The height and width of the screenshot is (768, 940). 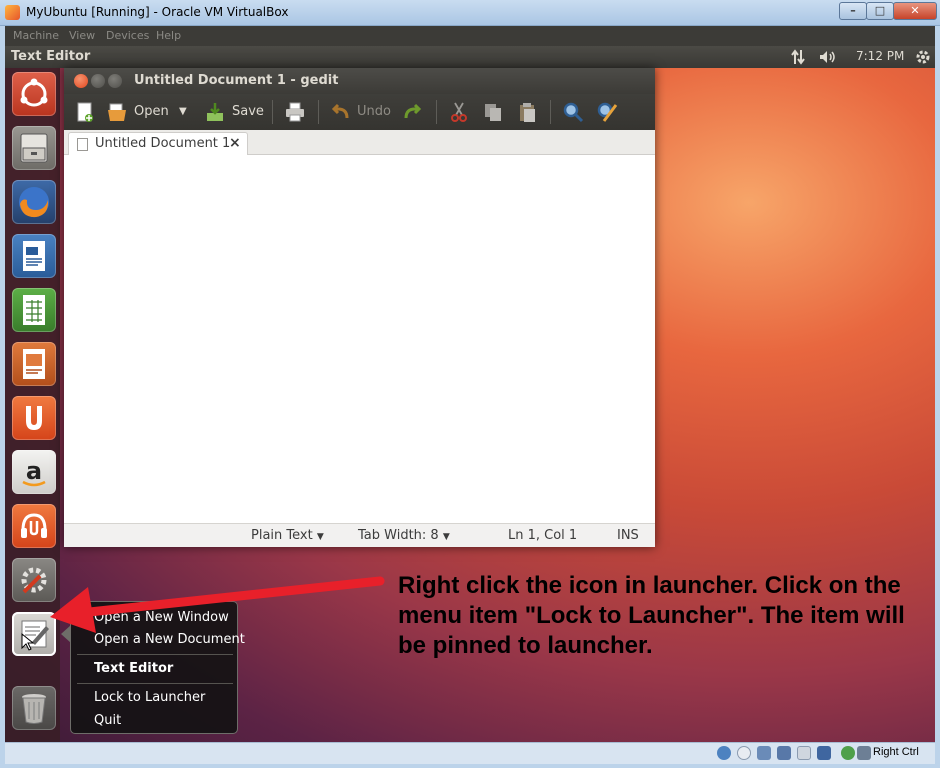 What do you see at coordinates (724, 753) in the screenshot?
I see `hard-disk-icon` at bounding box center [724, 753].